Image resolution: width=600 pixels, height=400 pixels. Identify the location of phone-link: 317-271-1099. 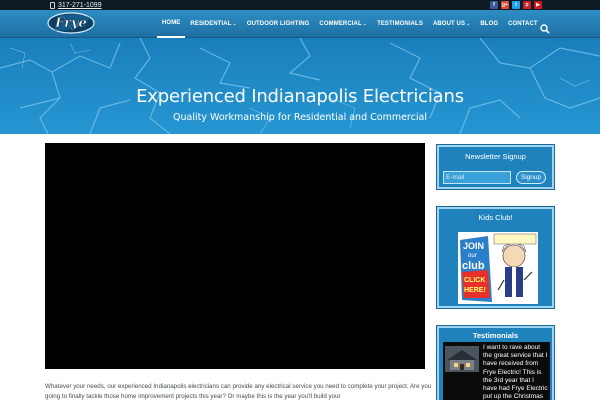
(76, 5).